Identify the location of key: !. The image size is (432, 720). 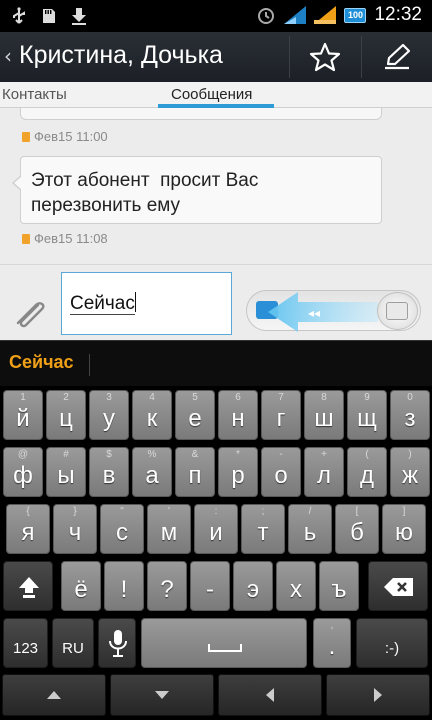
(124, 586).